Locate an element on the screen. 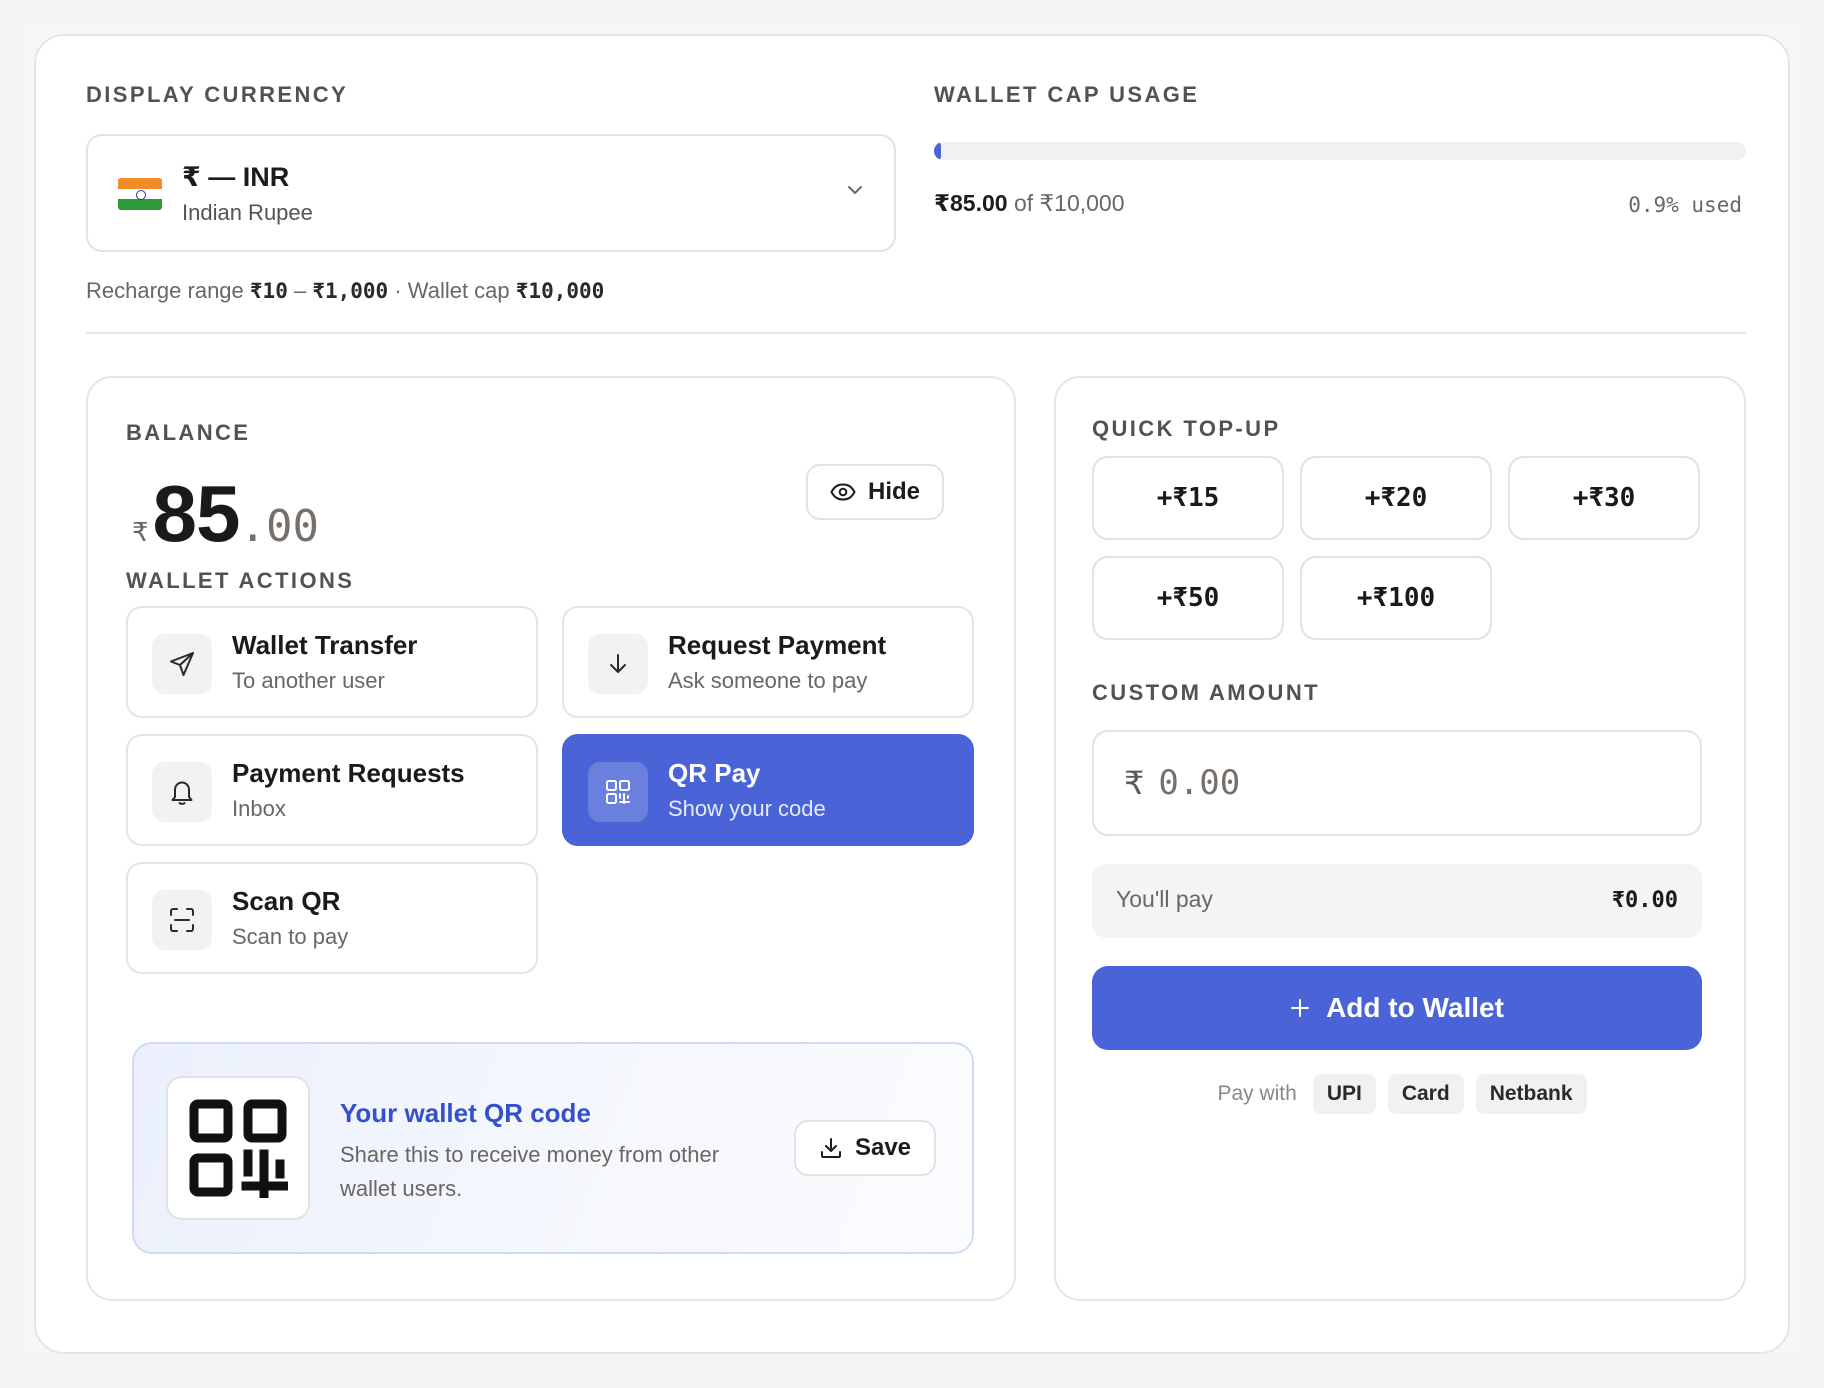 The height and width of the screenshot is (1388, 1824). custom-amount-input is located at coordinates (1358, 783).